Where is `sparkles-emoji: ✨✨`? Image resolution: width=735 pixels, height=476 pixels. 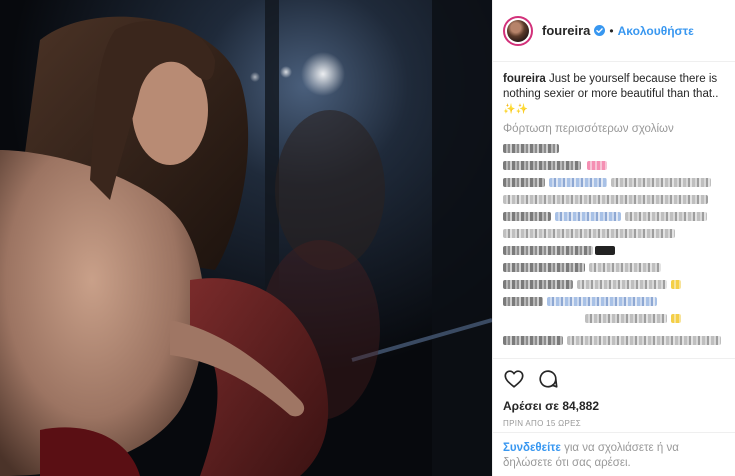
sparkles-emoji: ✨✨ is located at coordinates (515, 109).